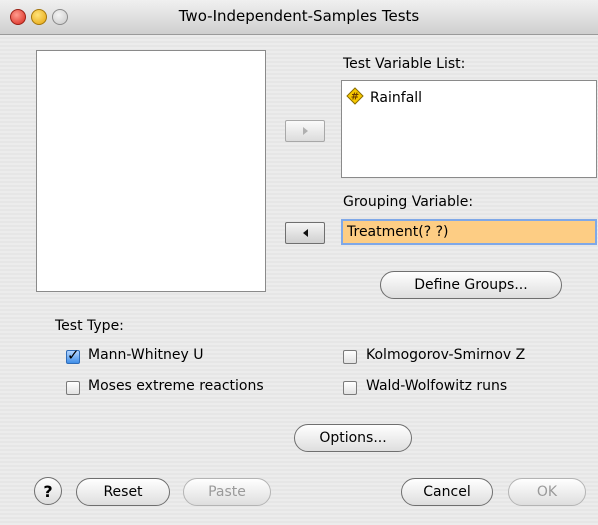  What do you see at coordinates (404, 64) in the screenshot?
I see `test-variable-list-label: Test Variable List:` at bounding box center [404, 64].